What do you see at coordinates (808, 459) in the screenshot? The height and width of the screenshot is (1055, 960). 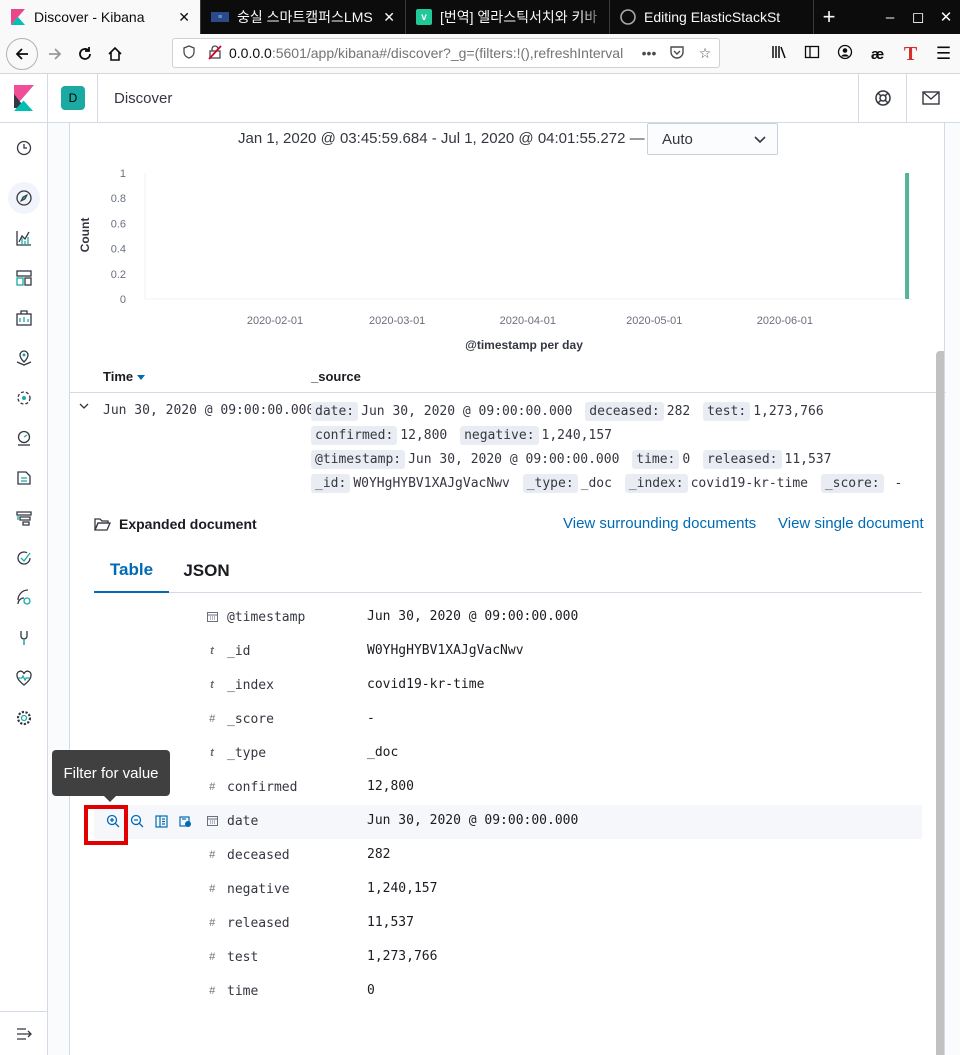 I see `source-field-value: 11,537` at bounding box center [808, 459].